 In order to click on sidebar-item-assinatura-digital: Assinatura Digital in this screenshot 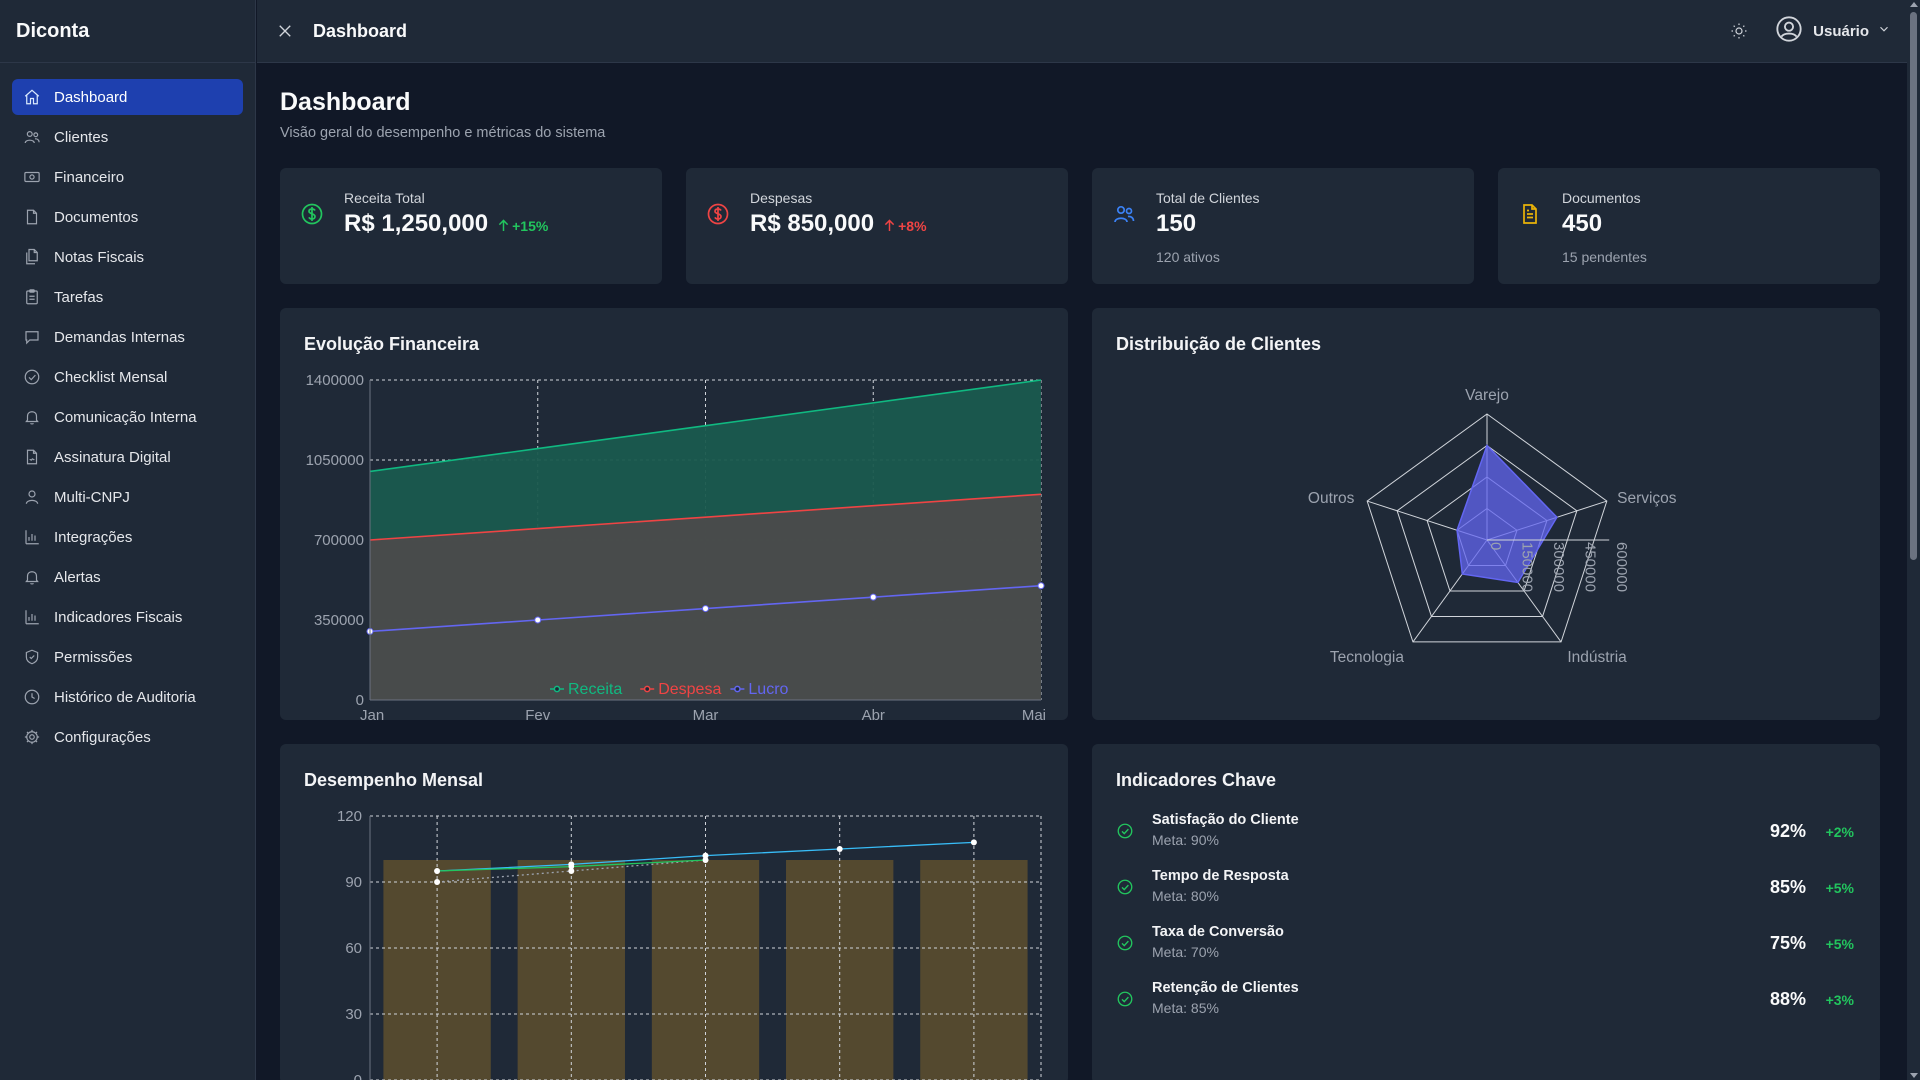, I will do `click(127, 457)`.